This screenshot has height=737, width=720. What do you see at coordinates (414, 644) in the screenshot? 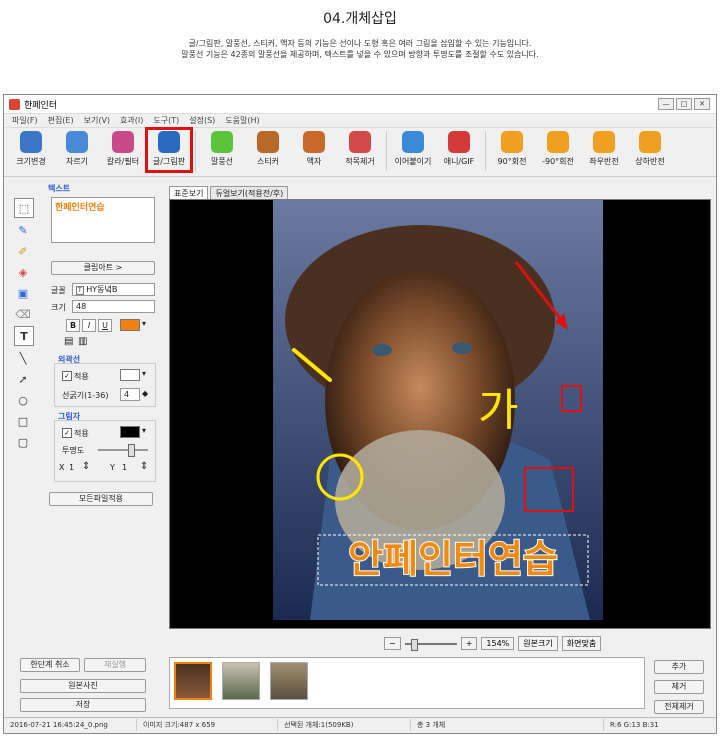
I see `zoom-slider-handle` at bounding box center [414, 644].